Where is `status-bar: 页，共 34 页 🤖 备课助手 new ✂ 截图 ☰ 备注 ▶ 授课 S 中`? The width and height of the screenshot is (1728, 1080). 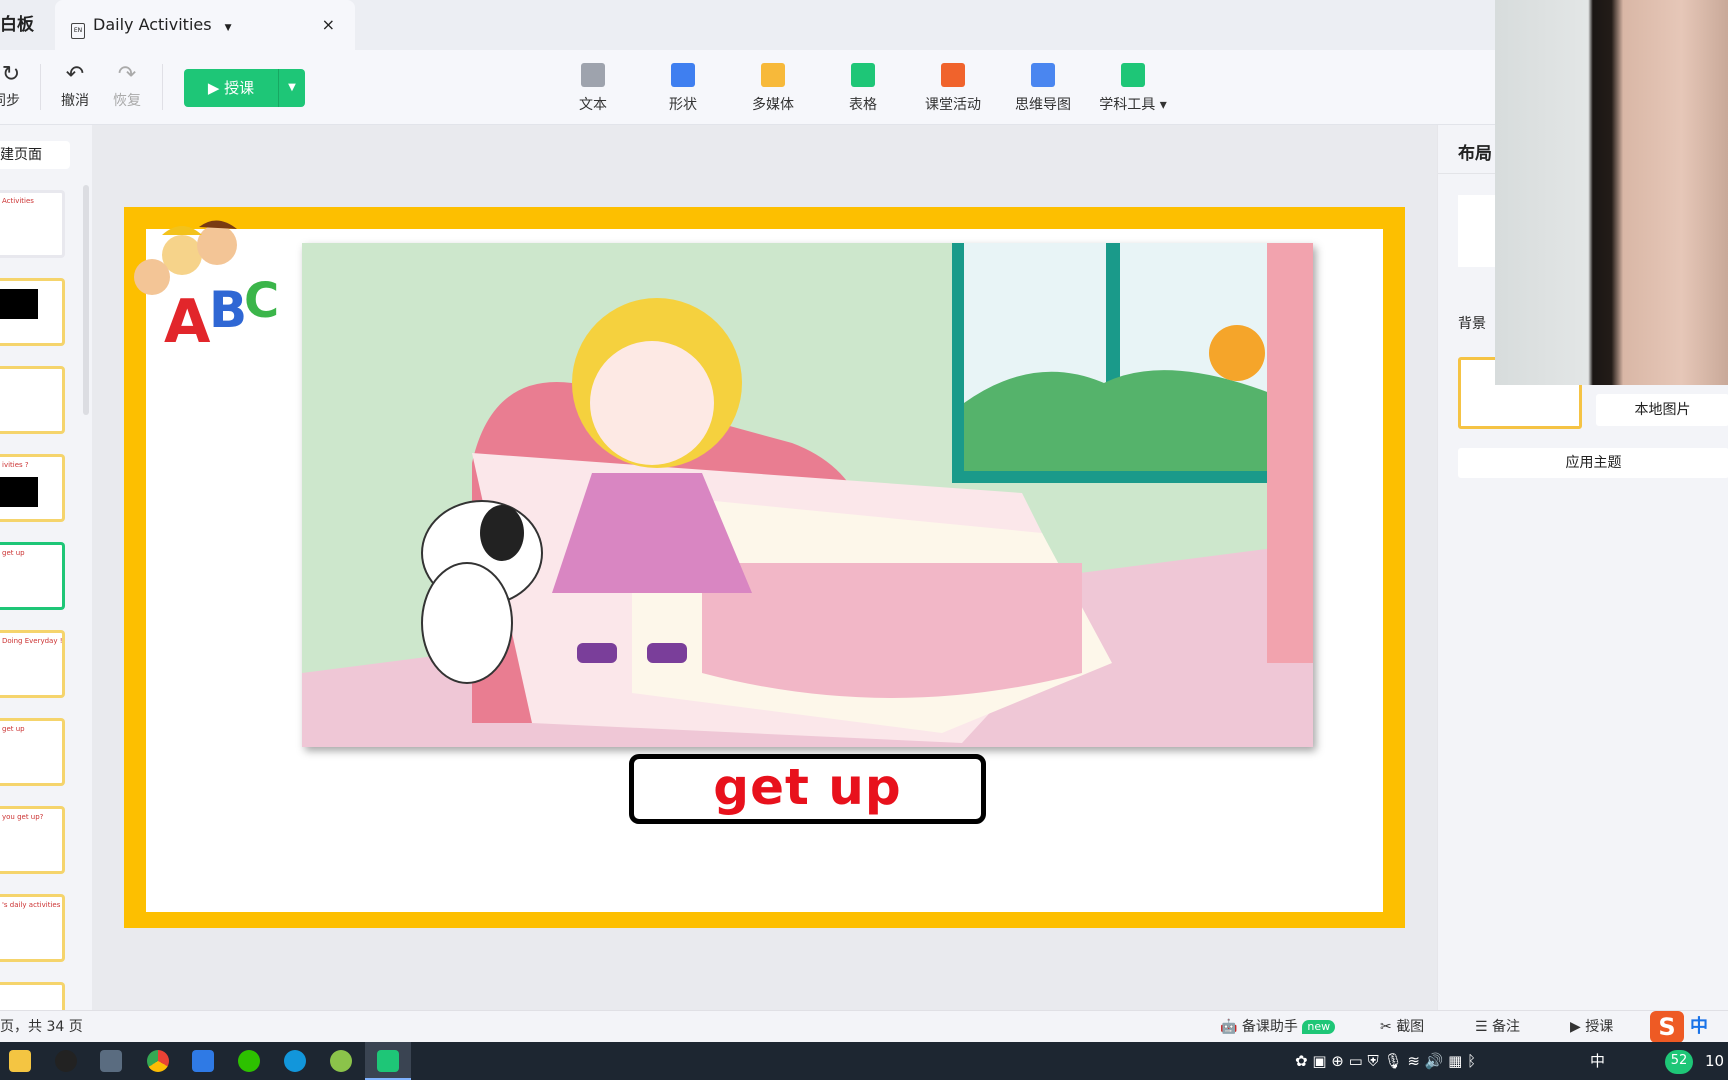
status-bar: 页，共 34 页 🤖 备课助手 new ✂ 截图 ☰ 备注 ▶ 授课 S 中 is located at coordinates (864, 1026).